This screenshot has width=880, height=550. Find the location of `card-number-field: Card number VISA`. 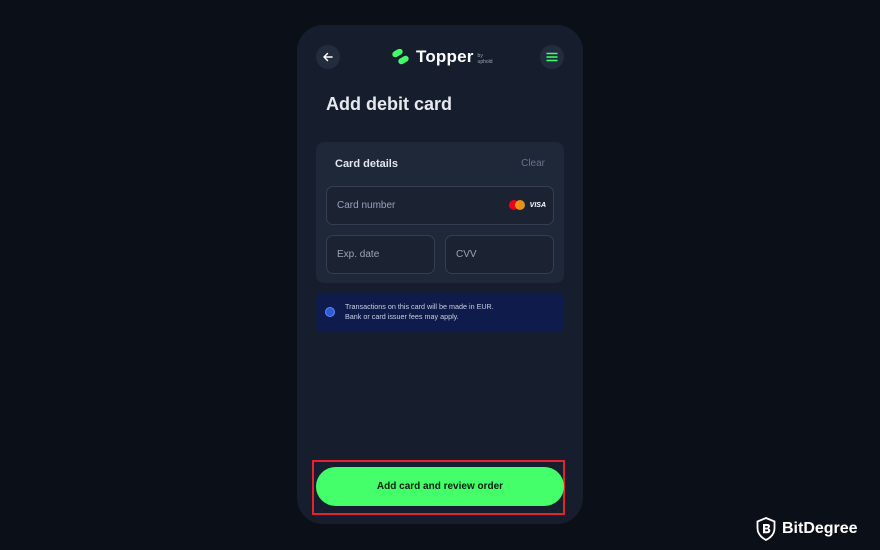

card-number-field: Card number VISA is located at coordinates (440, 205).